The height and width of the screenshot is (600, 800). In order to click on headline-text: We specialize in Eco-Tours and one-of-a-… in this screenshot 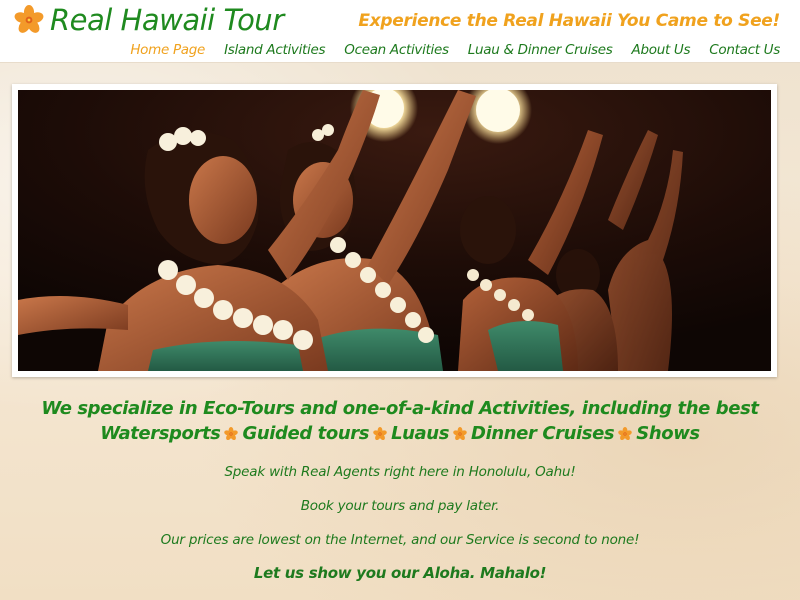, I will do `click(400, 408)`.